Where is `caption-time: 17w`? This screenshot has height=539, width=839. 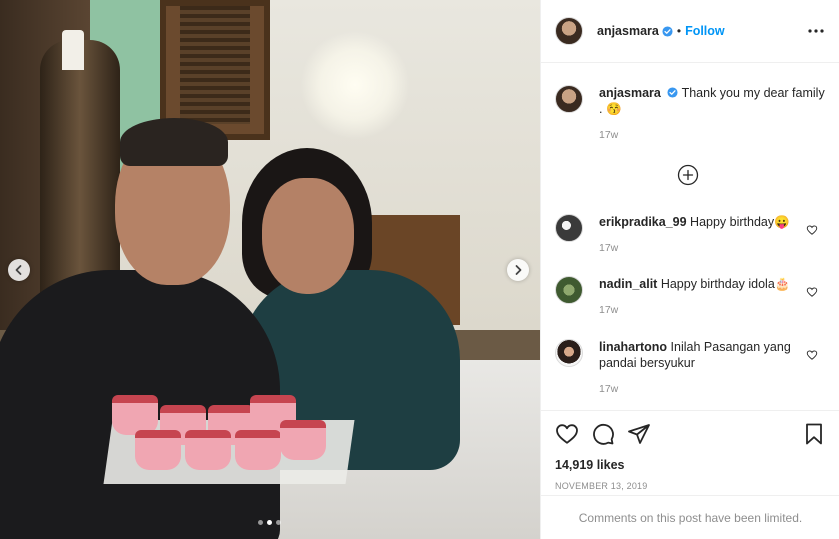
caption-time: 17w is located at coordinates (714, 135).